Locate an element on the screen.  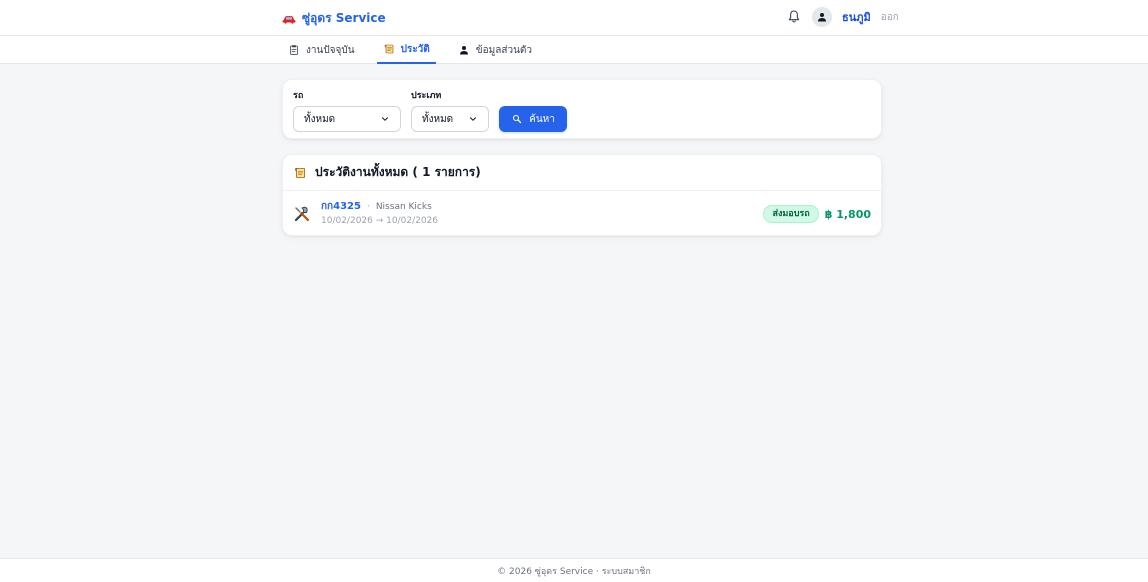
history-item-right: ส่งมอบรถ ฿ 1,800 is located at coordinates (817, 214).